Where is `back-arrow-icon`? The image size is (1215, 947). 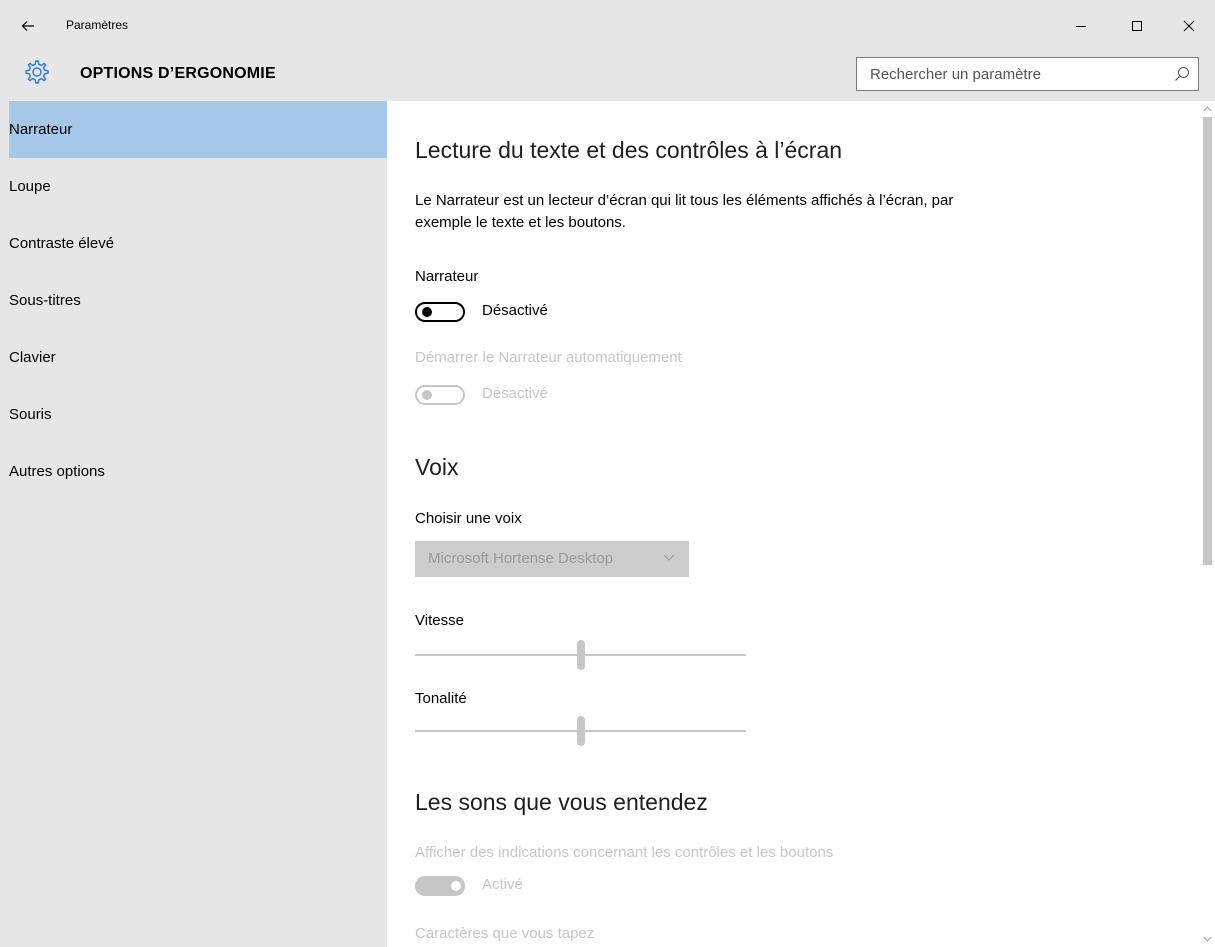 back-arrow-icon is located at coordinates (27, 26).